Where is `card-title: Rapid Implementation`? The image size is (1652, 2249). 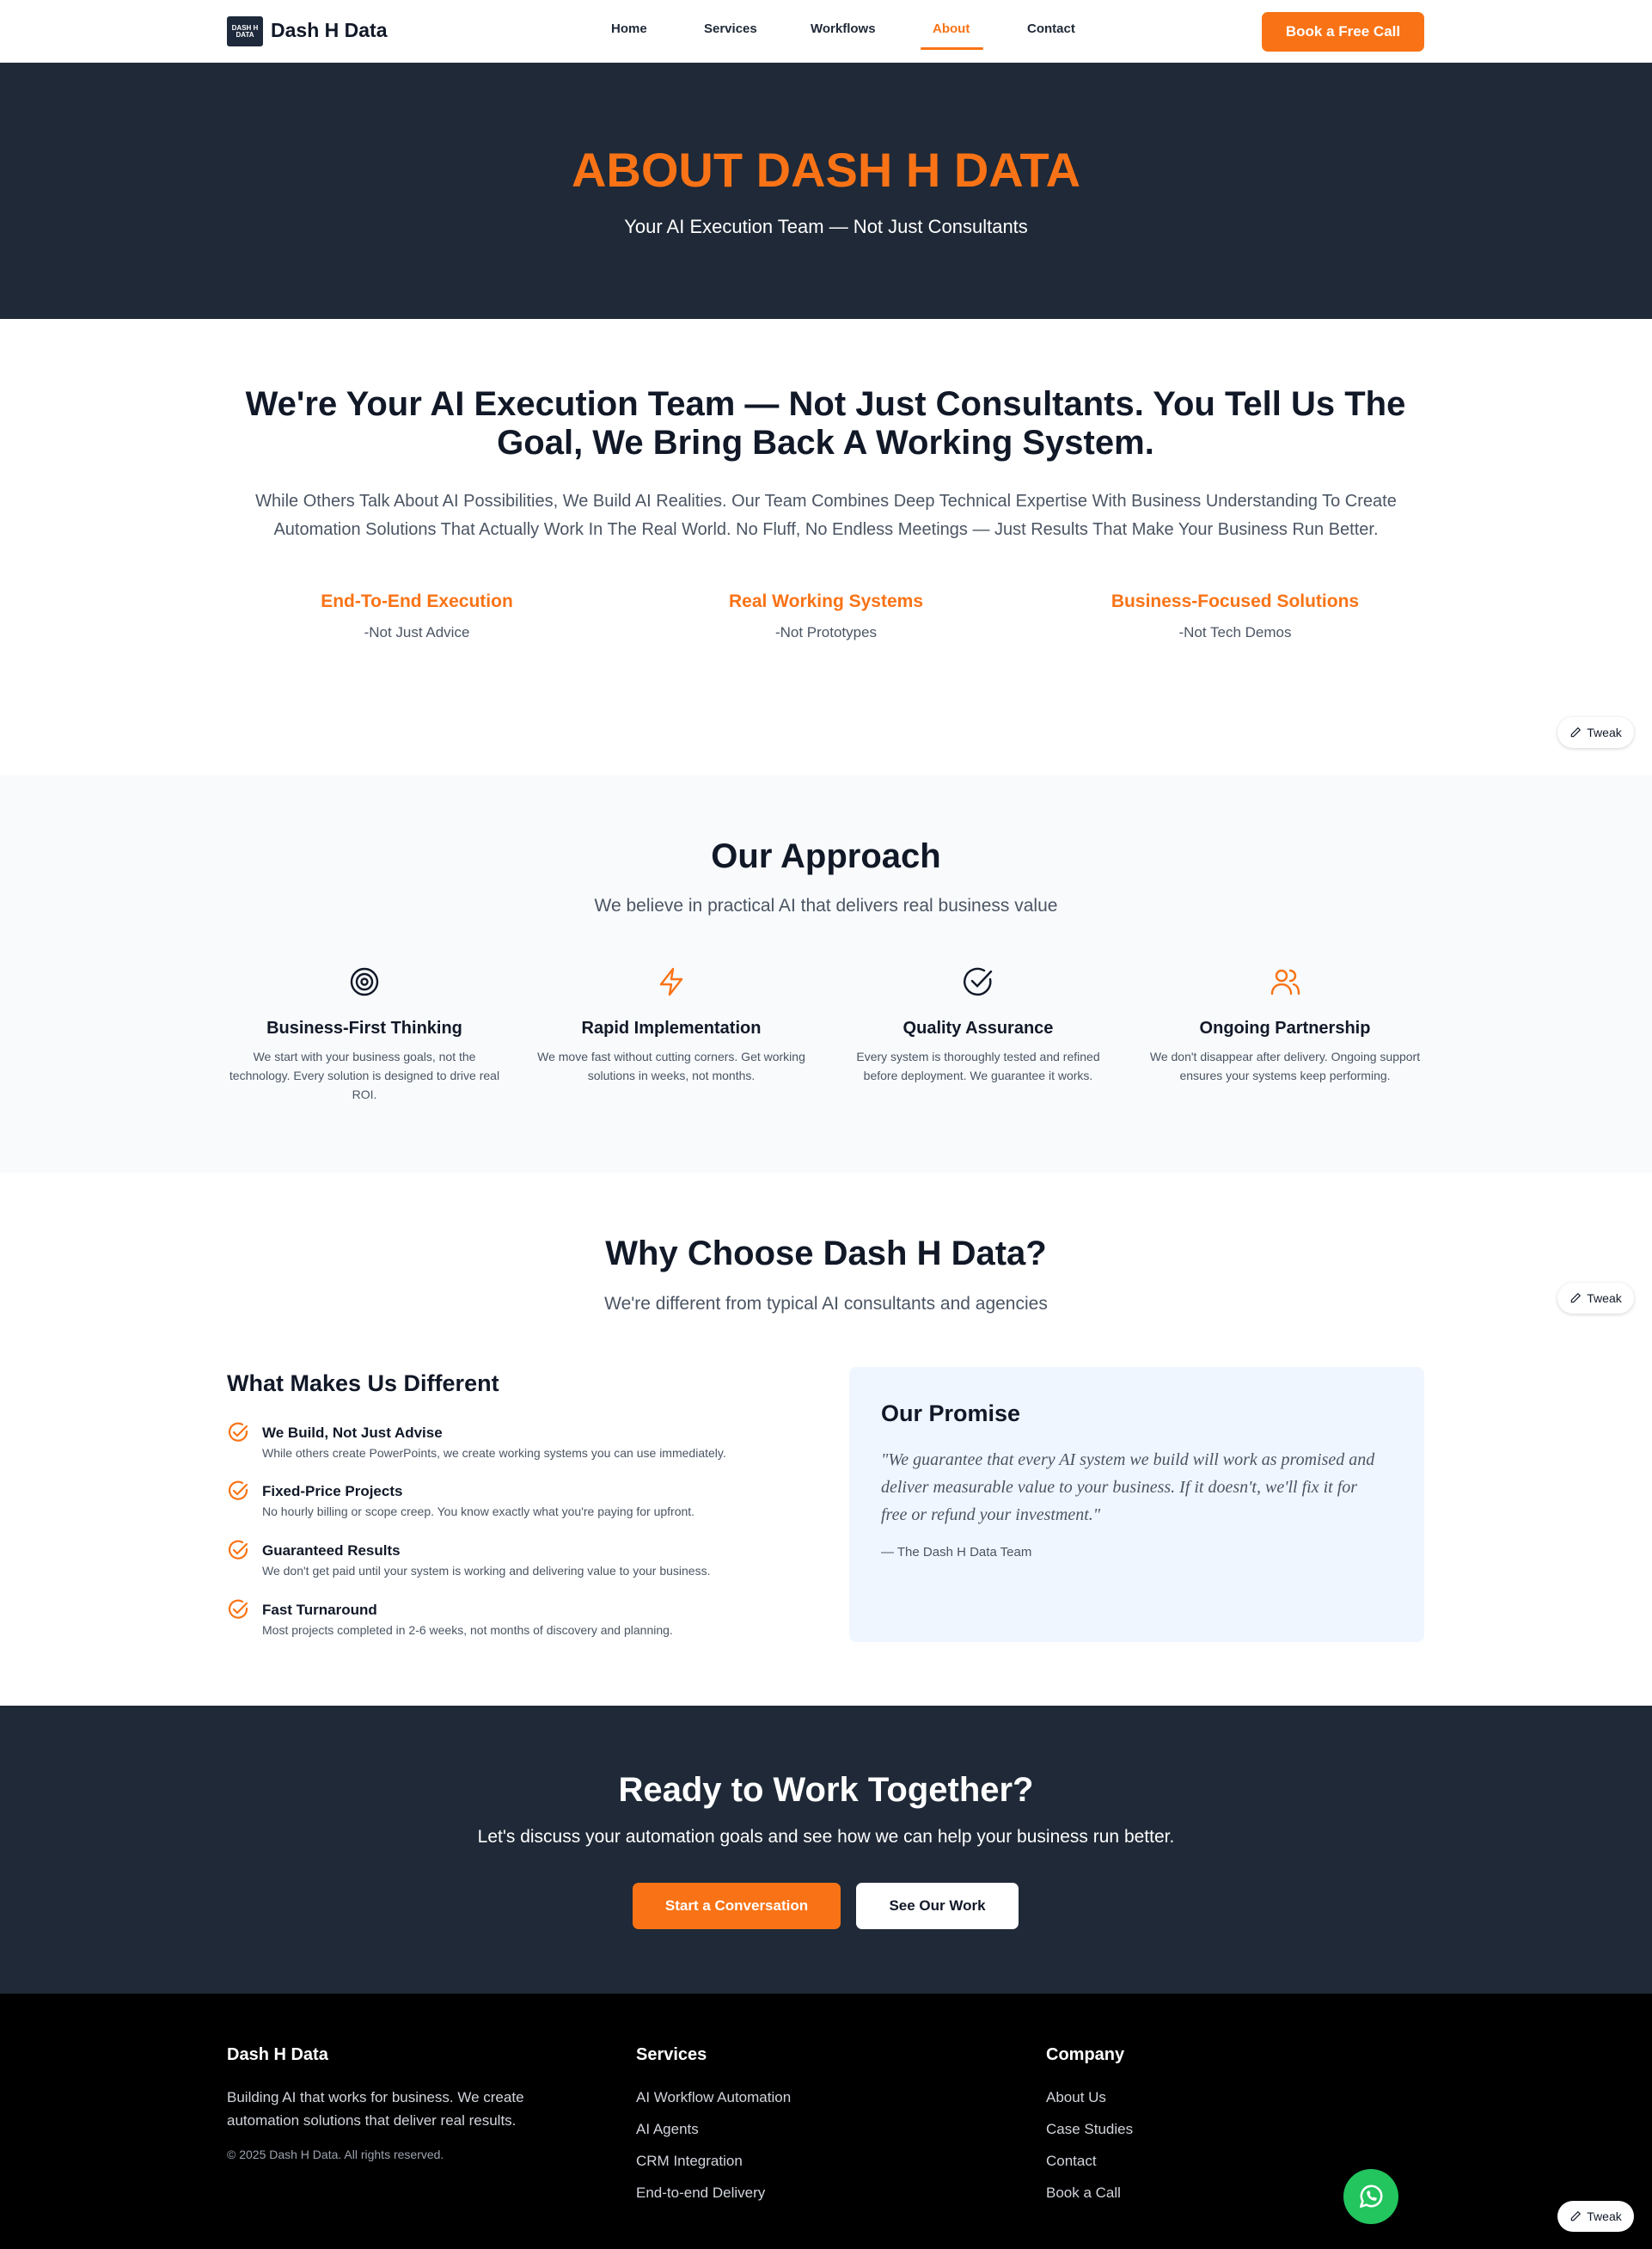 card-title: Rapid Implementation is located at coordinates (671, 1029).